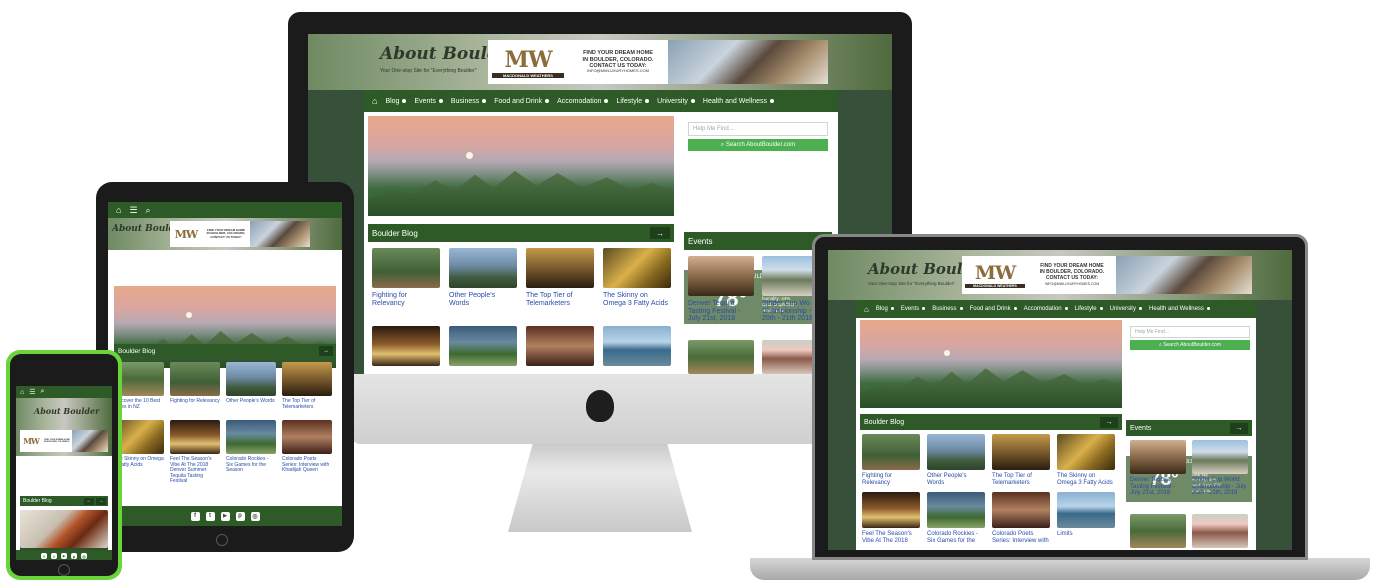  What do you see at coordinates (89, 501) in the screenshot?
I see `blog-prev-button: ←` at bounding box center [89, 501].